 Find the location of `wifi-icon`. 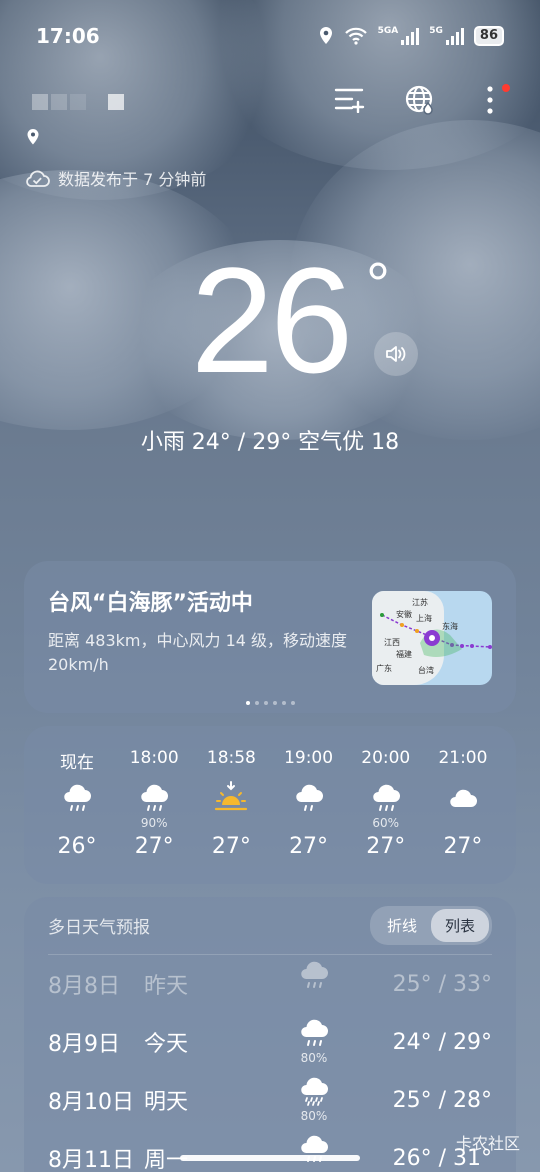

wifi-icon is located at coordinates (355, 36).